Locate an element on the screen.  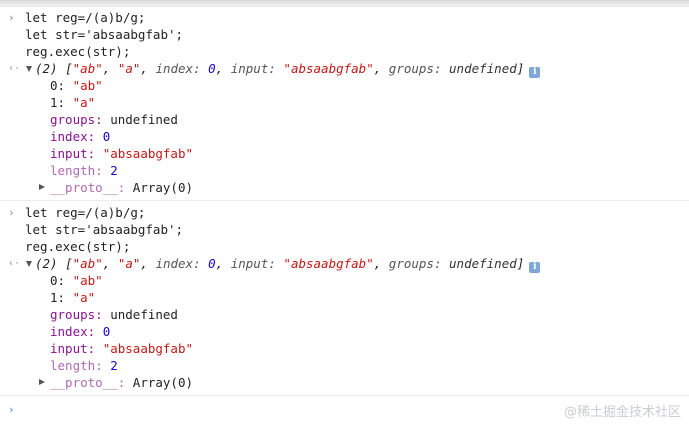
console-input-prompt-icon: › is located at coordinates (11, 409).